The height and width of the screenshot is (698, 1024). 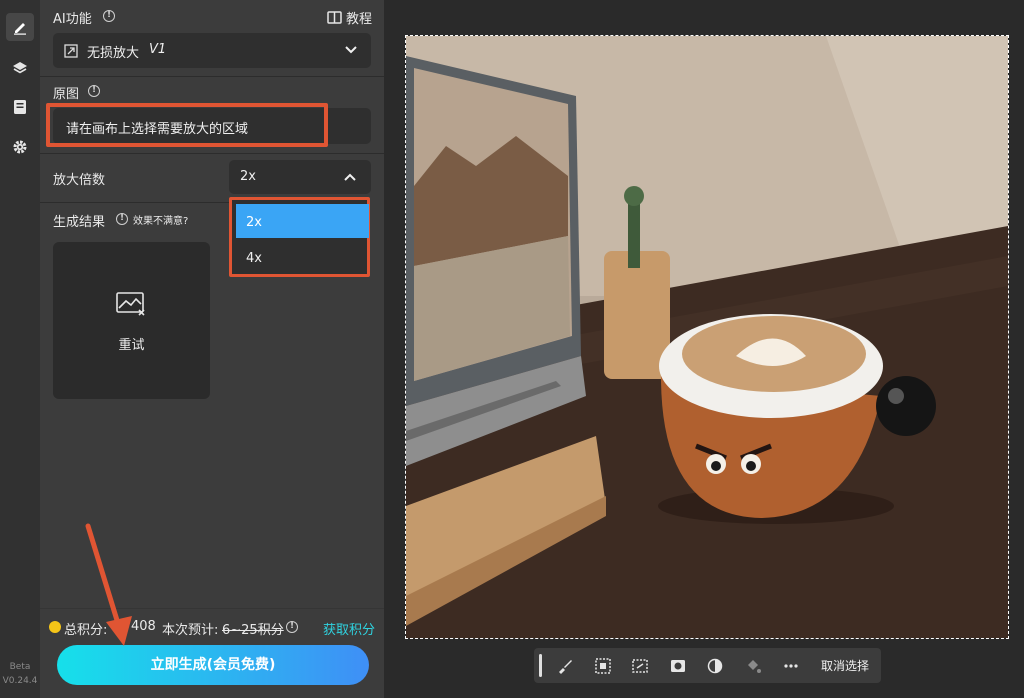 I want to click on invert-icon, so click(x=715, y=666).